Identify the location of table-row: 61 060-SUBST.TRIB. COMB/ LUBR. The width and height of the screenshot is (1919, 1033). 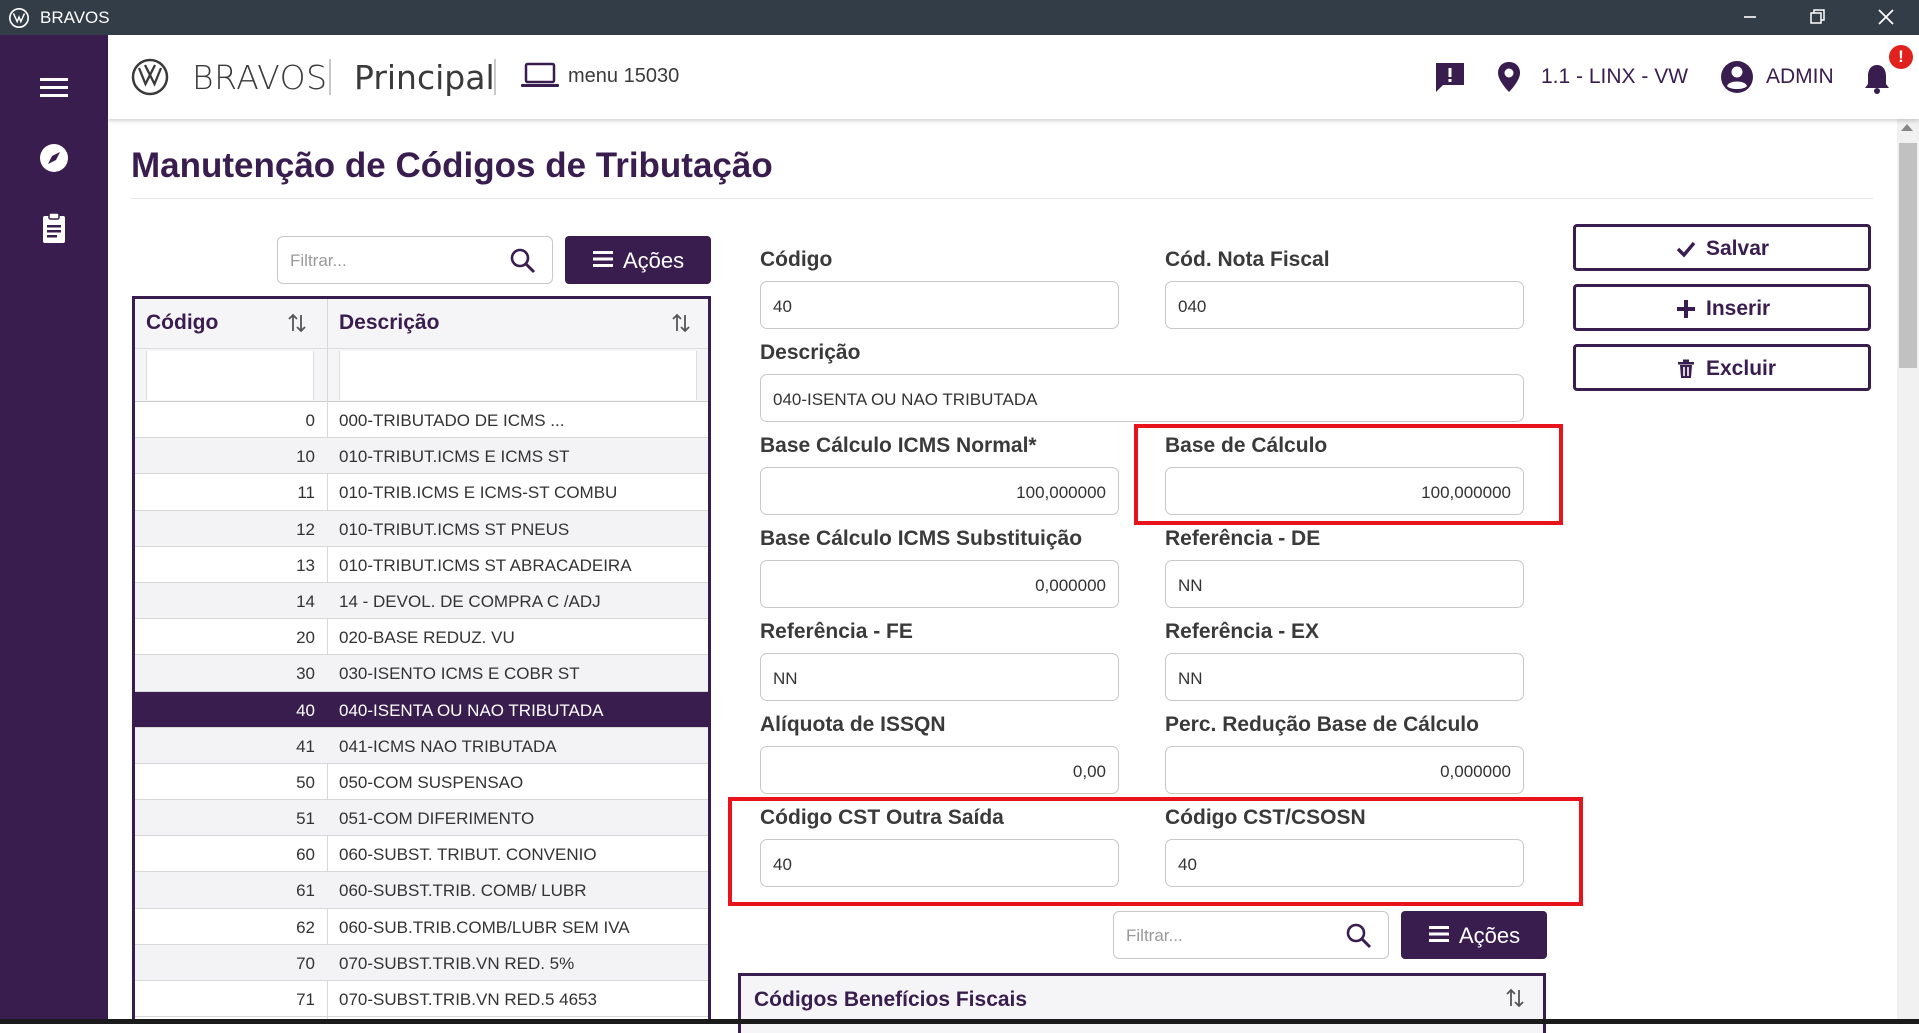
(421, 890).